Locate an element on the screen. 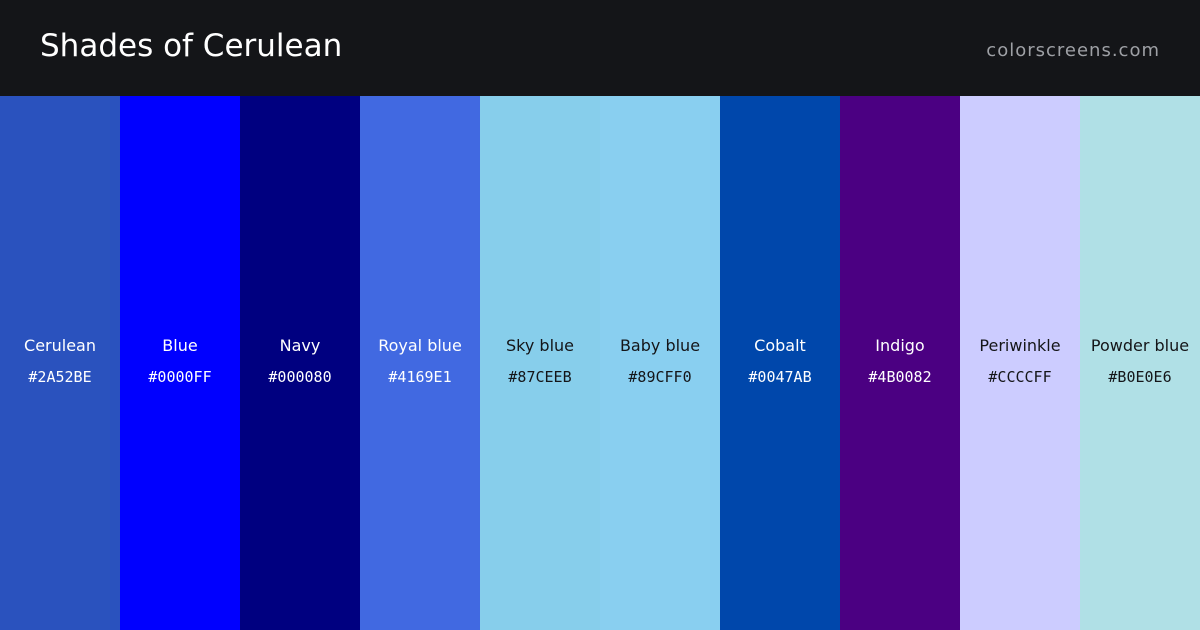 This screenshot has width=1200, height=630. swatch-hex: #CCCCFF is located at coordinates (1020, 377).